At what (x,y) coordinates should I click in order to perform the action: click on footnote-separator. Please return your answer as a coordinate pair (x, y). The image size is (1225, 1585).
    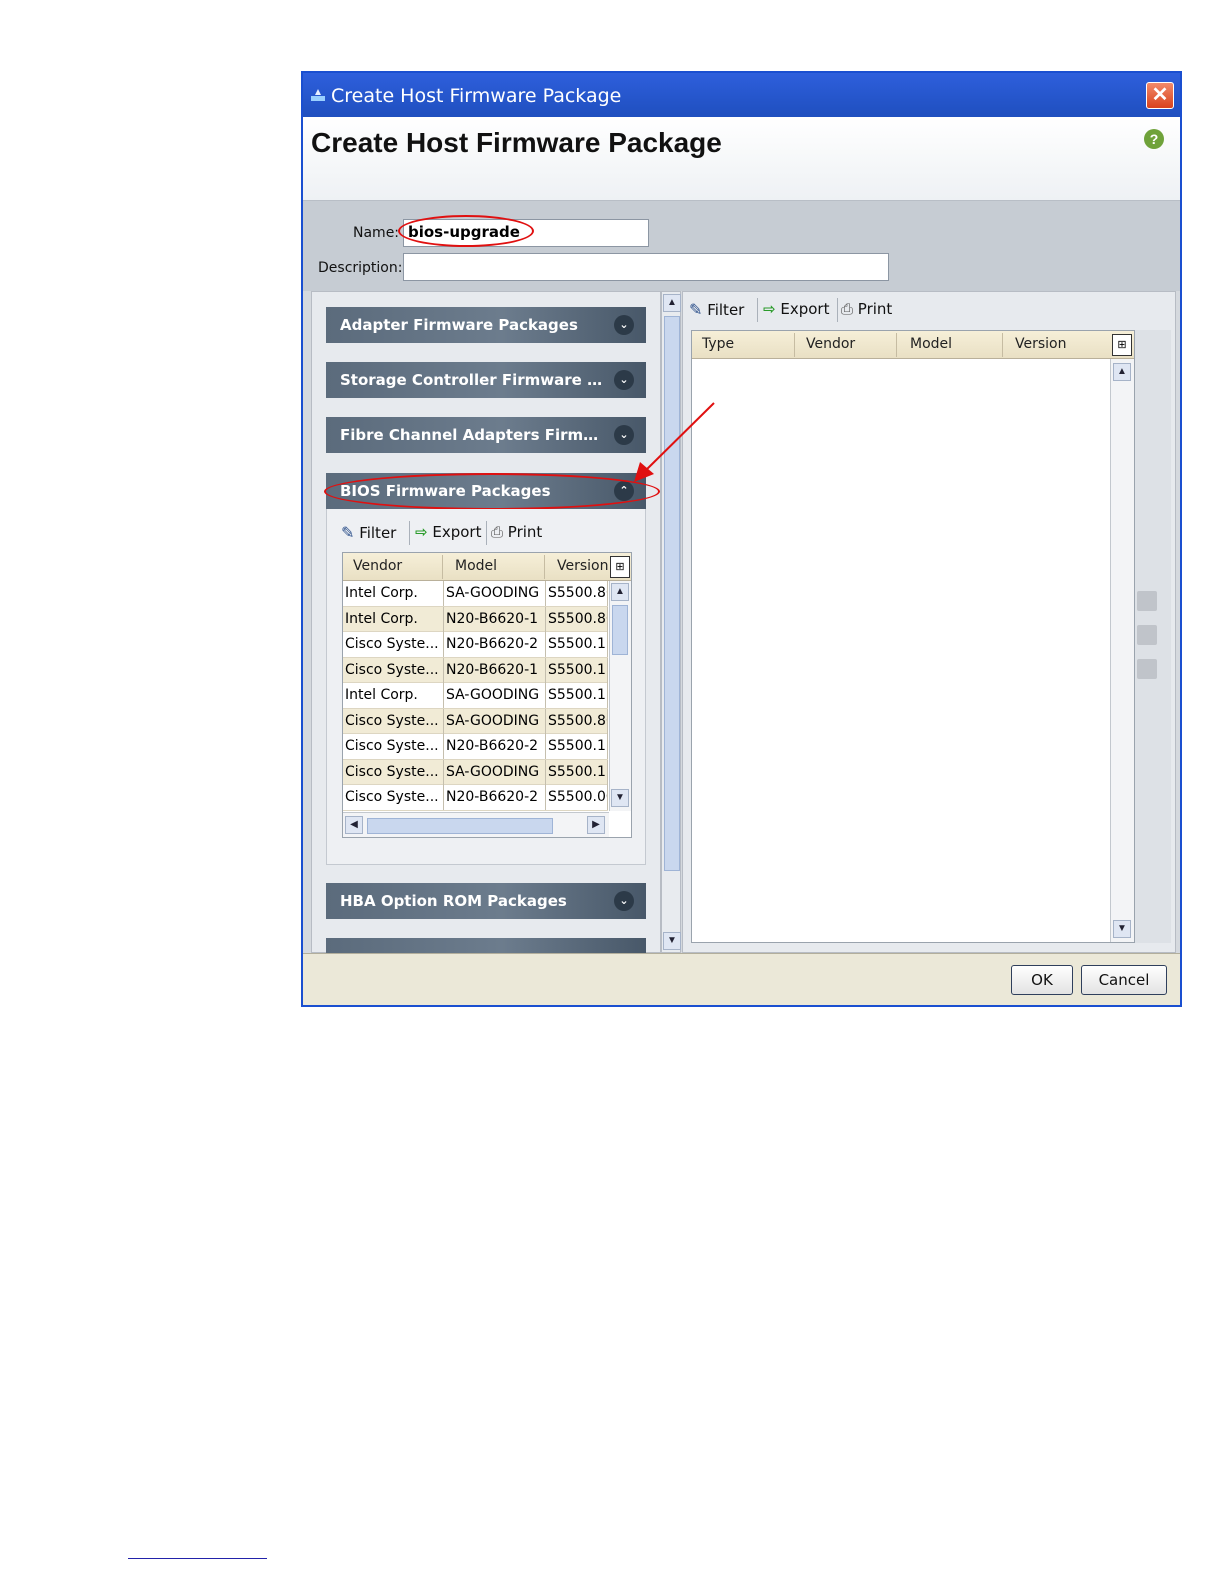
    Looking at the image, I should click on (197, 1558).